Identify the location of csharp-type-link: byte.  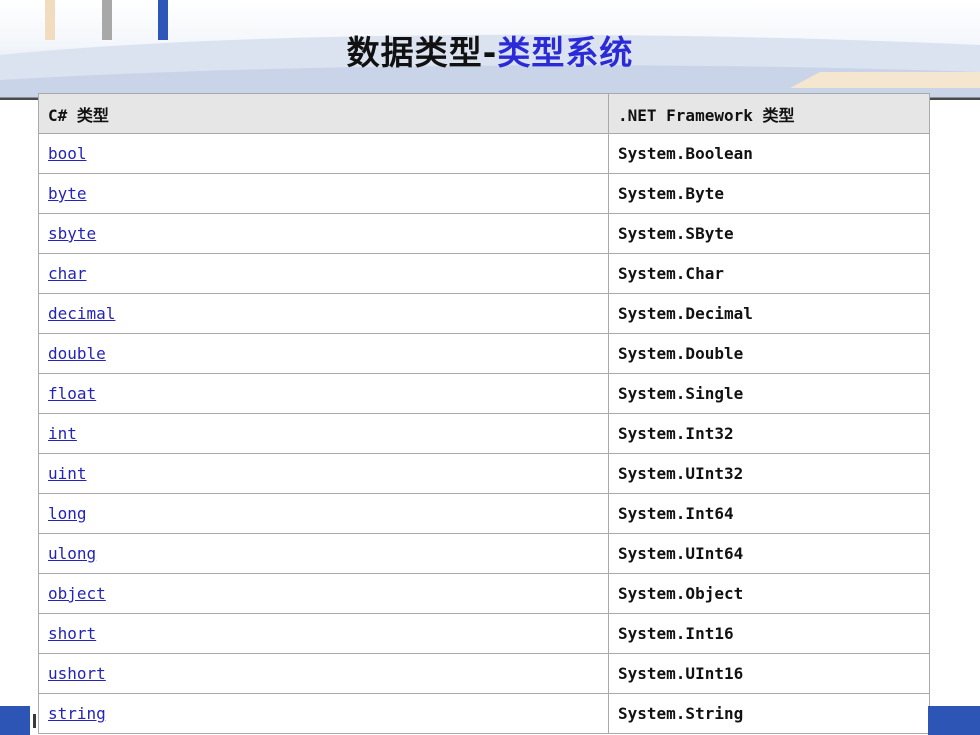
(67, 193).